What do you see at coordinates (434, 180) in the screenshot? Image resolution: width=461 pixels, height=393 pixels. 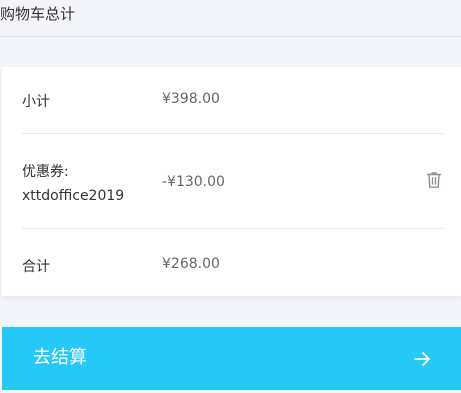 I see `trash-icon` at bounding box center [434, 180].